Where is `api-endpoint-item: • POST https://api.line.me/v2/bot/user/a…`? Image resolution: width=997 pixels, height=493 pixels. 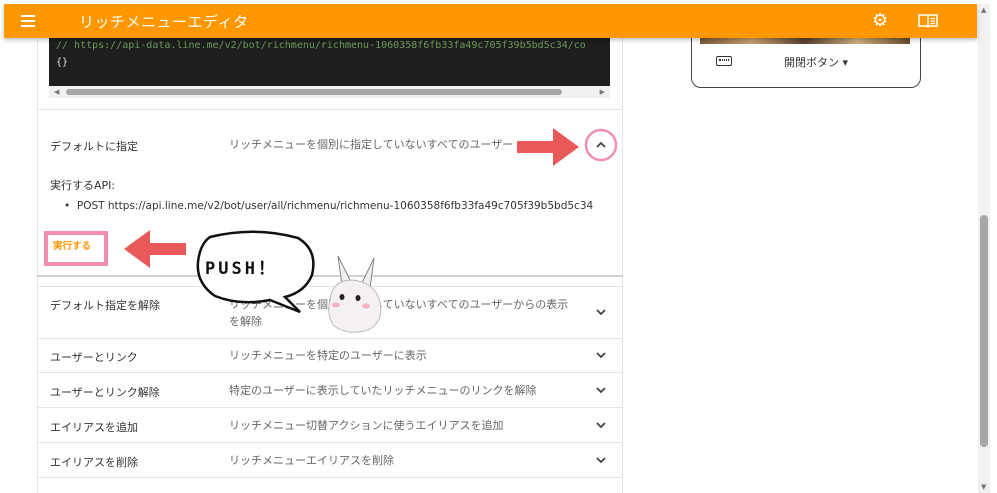 api-endpoint-item: • POST https://api.line.me/v2/bot/user/a… is located at coordinates (328, 206).